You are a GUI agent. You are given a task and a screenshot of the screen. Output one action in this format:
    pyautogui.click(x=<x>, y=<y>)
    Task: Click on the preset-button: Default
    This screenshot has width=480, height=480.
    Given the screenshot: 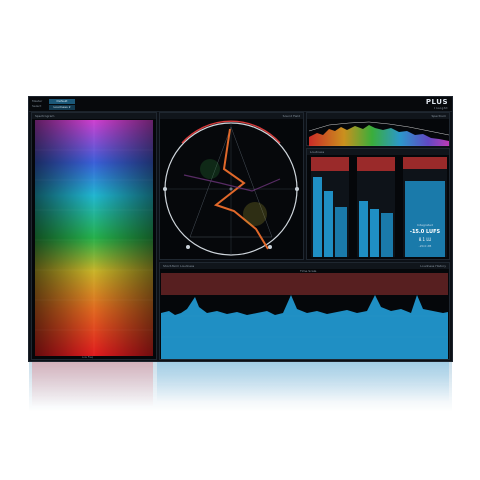 What is the action you would take?
    pyautogui.click(x=62, y=101)
    